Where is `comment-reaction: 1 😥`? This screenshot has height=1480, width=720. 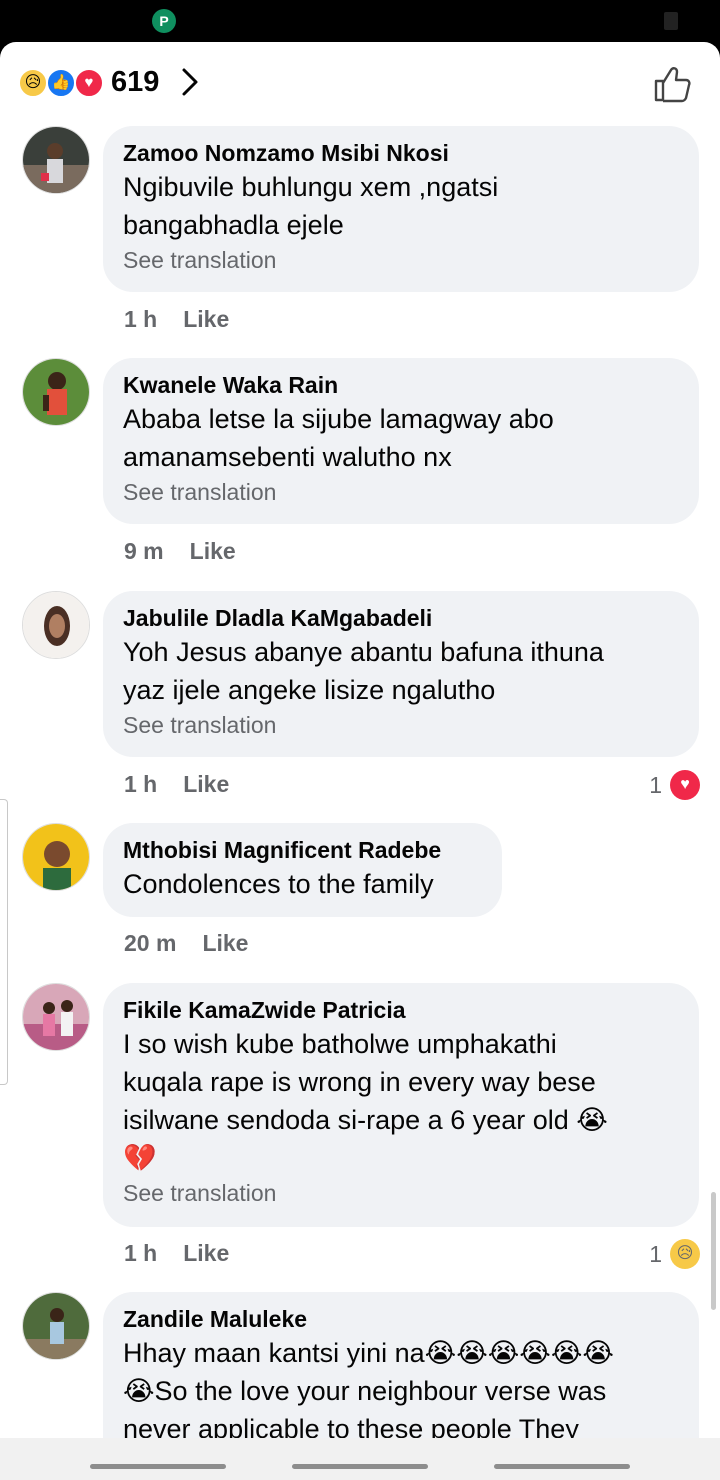
comment-reaction: 1 😥 is located at coordinates (670, 1254).